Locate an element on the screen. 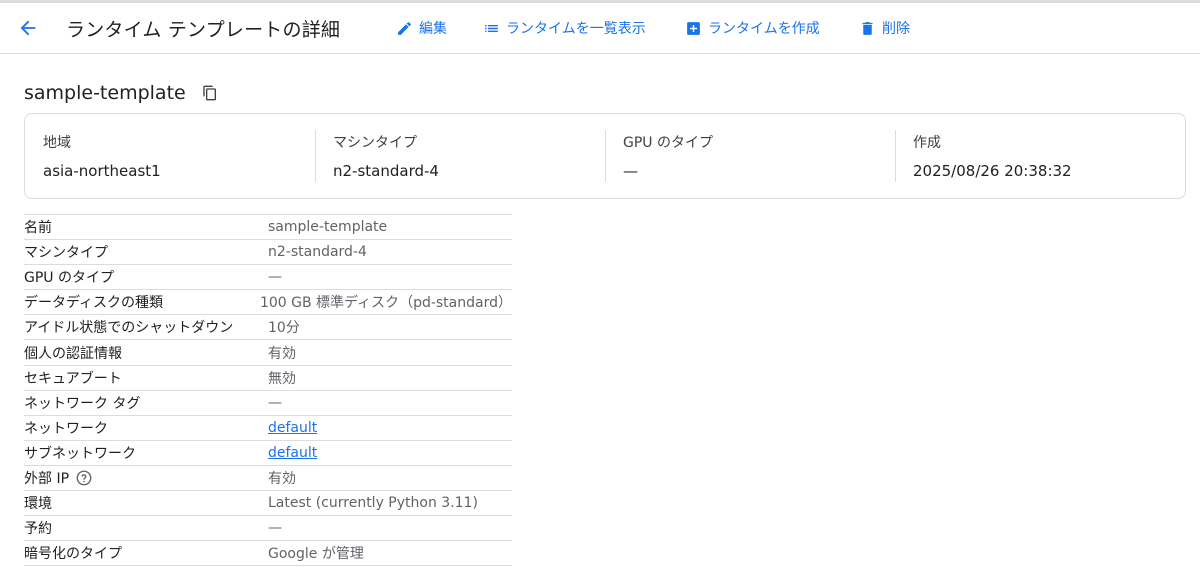 This screenshot has width=1200, height=575. copy-button is located at coordinates (210, 93).